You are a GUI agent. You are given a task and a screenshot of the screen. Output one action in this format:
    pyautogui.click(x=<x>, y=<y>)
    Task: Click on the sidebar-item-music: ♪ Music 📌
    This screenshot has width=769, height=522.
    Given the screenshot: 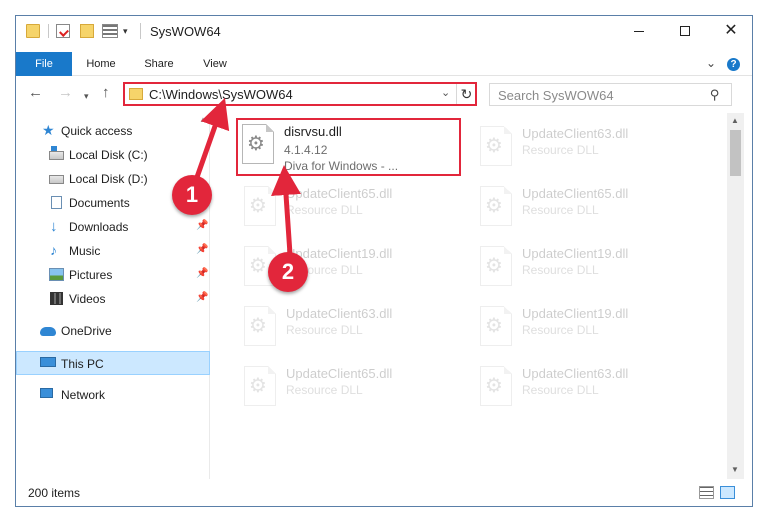 What is the action you would take?
    pyautogui.click(x=113, y=251)
    